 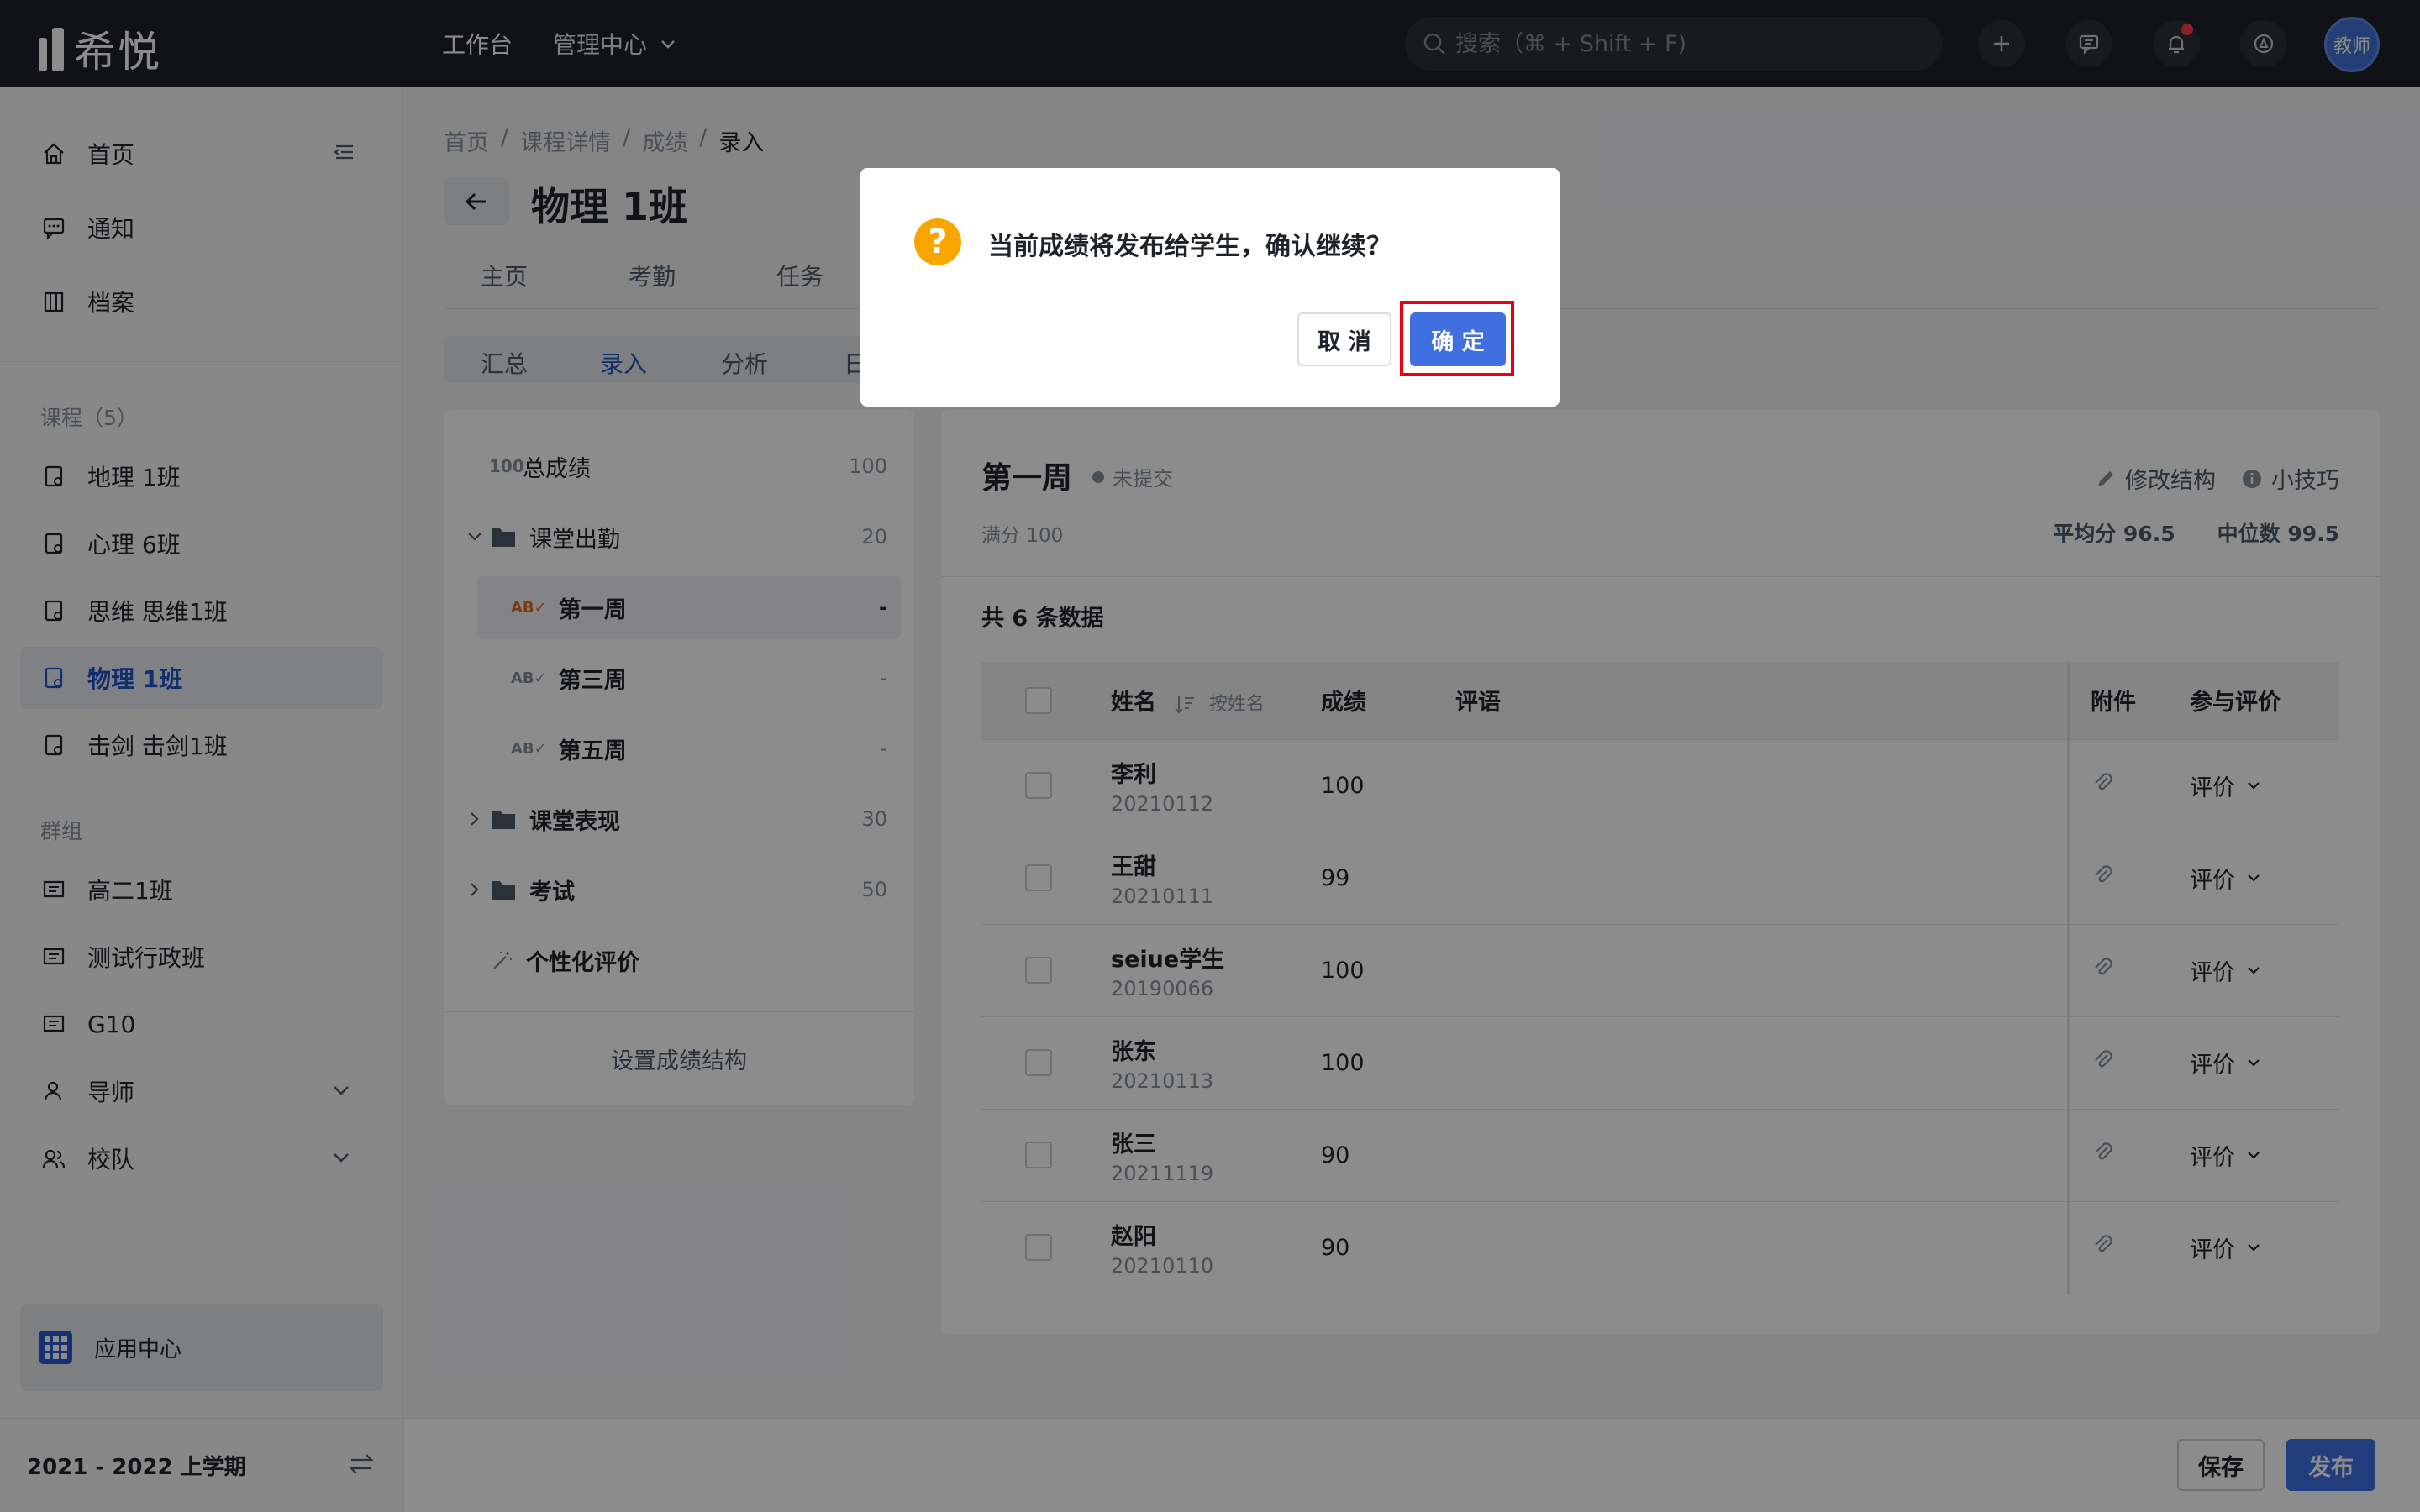 I want to click on cancel-button: 取 消, so click(x=1345, y=339).